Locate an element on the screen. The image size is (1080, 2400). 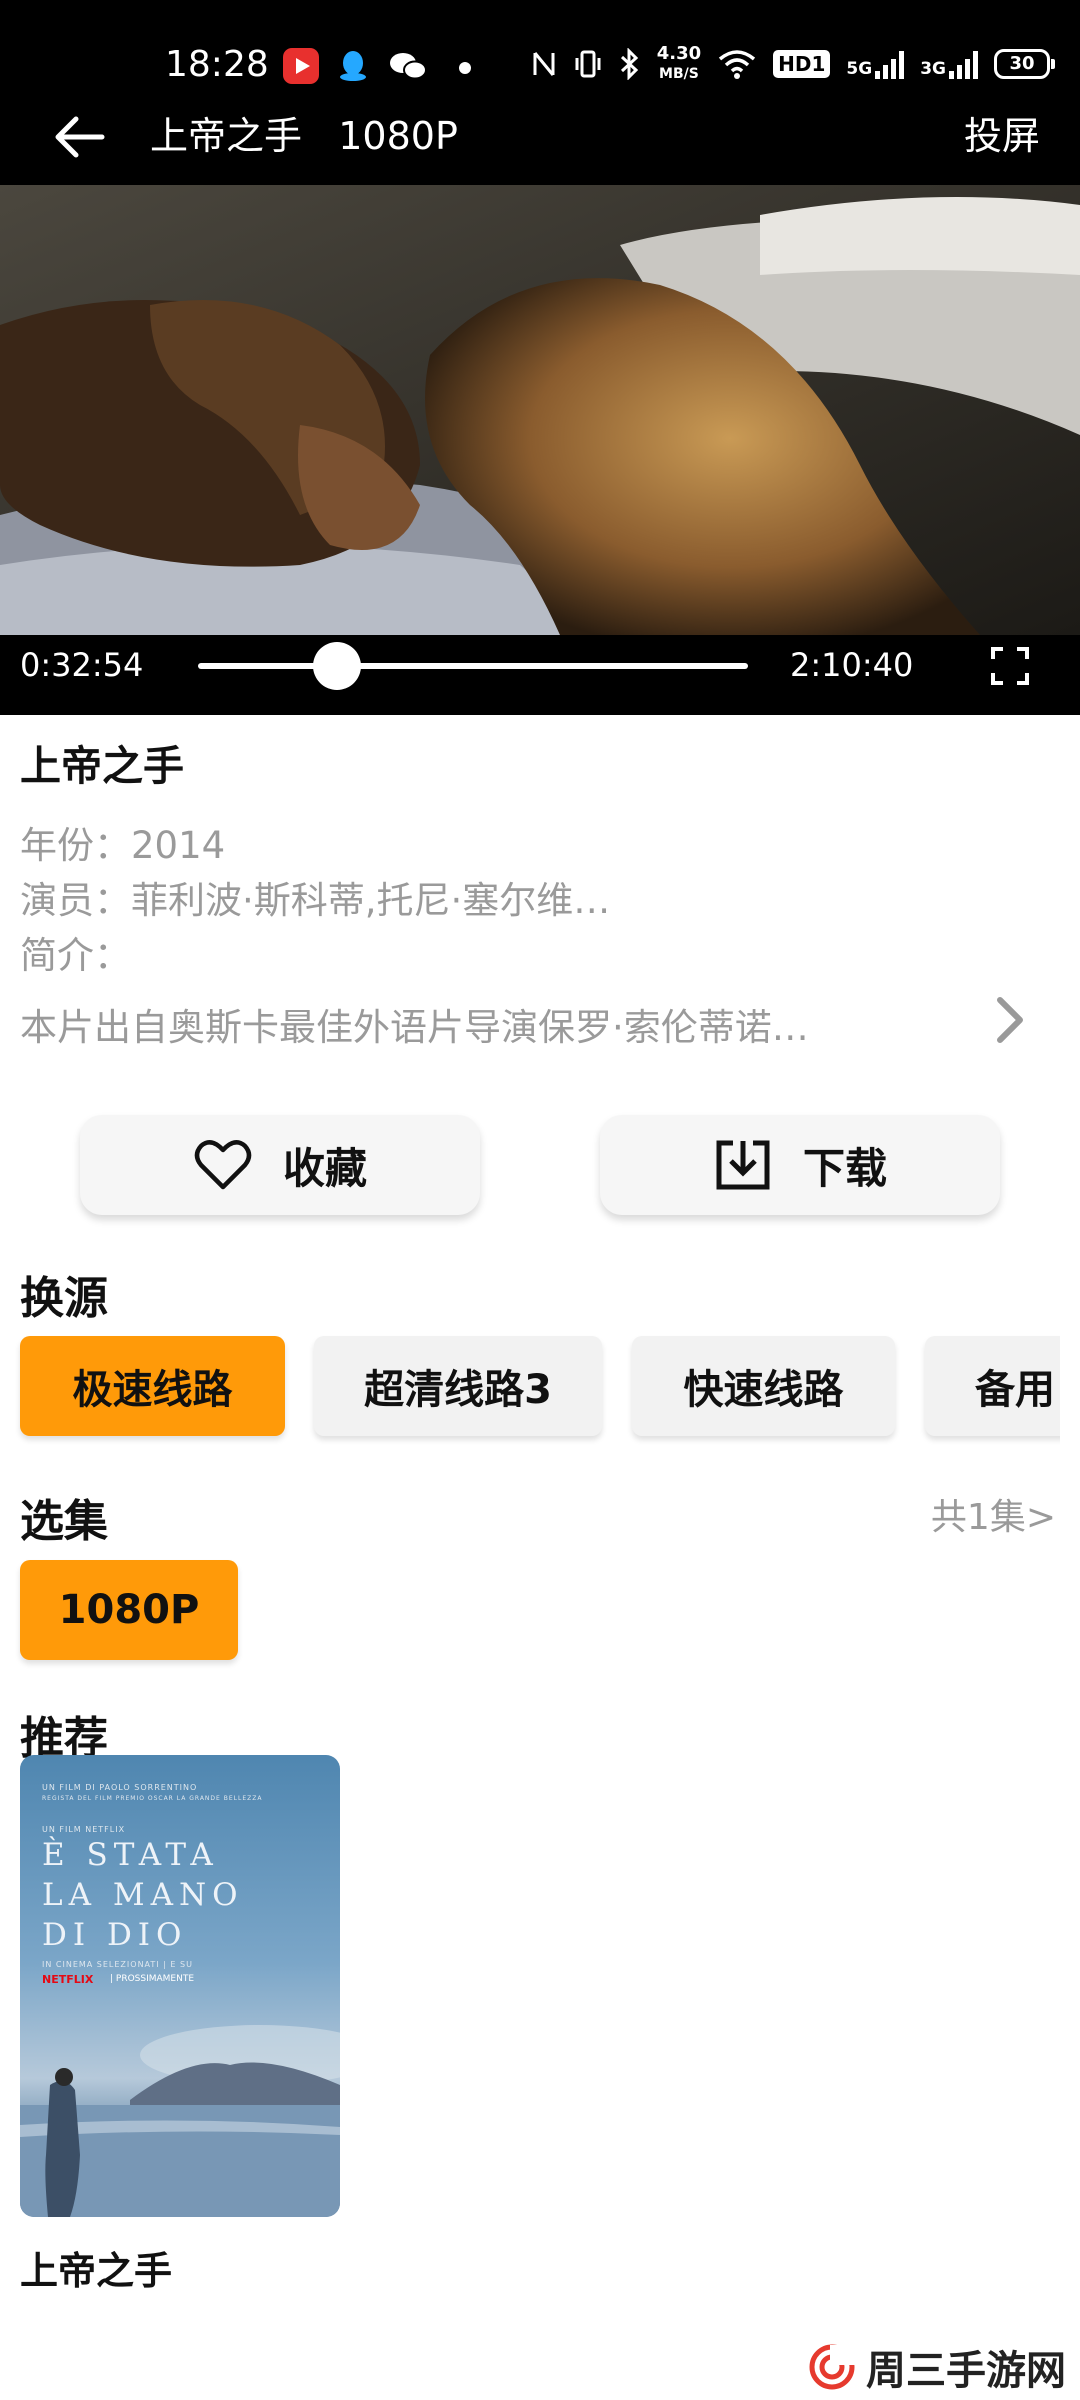
year-label: 年份： is located at coordinates (75, 845).